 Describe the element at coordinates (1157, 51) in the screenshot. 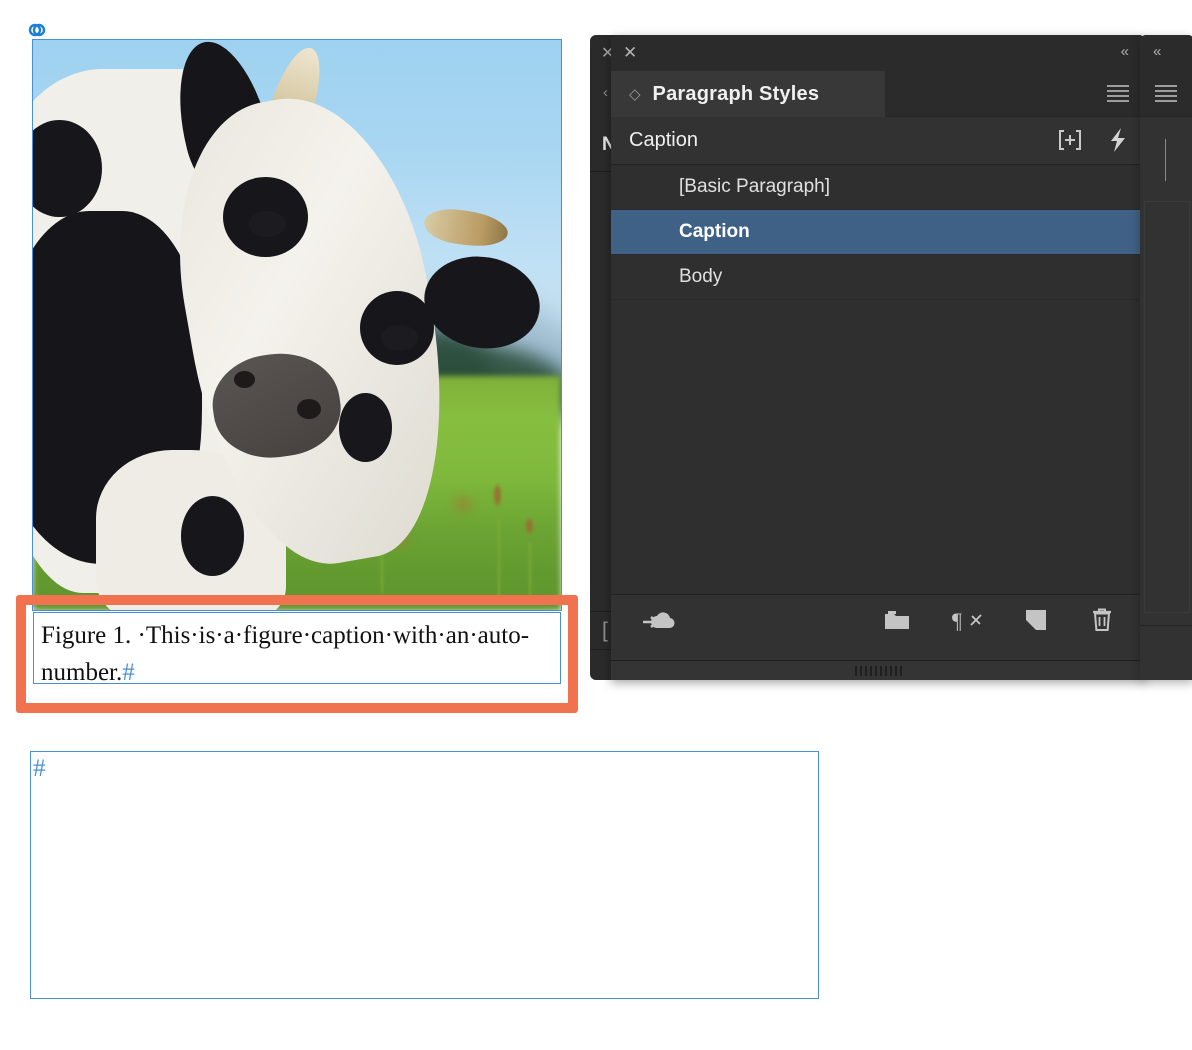

I see `collapse-dock-icon: «` at that location.